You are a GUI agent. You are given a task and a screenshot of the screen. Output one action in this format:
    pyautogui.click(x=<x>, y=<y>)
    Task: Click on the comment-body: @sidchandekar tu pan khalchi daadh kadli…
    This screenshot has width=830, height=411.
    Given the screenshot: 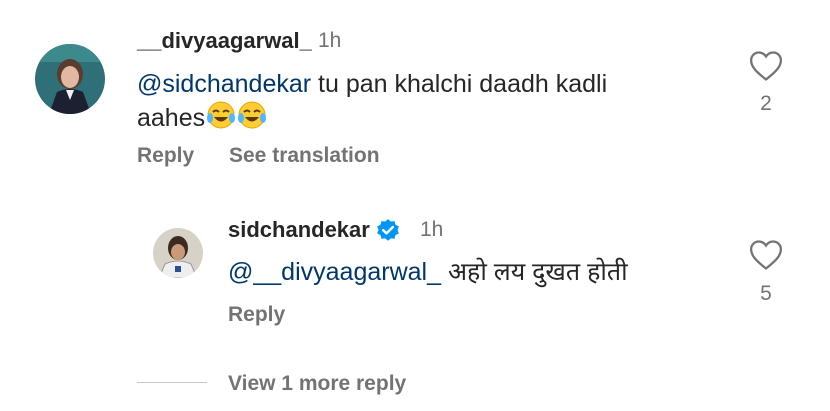 What is the action you would take?
    pyautogui.click(x=417, y=103)
    